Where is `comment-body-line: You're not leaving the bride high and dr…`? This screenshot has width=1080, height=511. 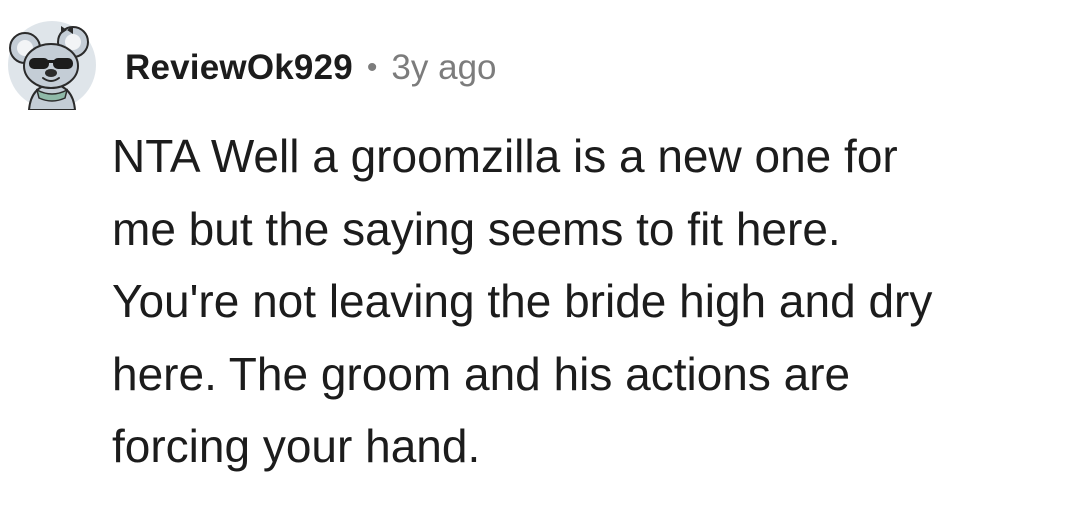
comment-body-line: You're not leaving the bride high and dr… is located at coordinates (522, 301).